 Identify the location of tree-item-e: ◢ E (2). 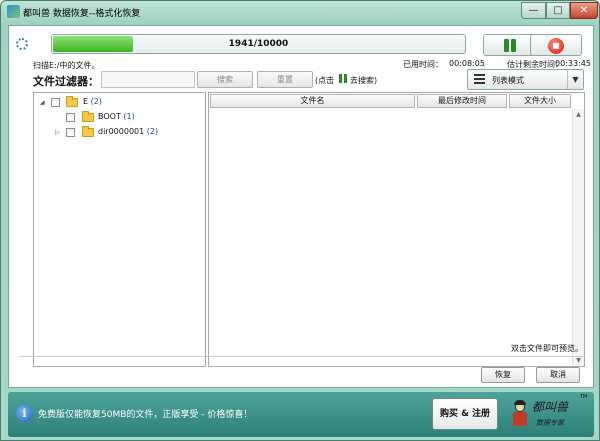
(118, 103).